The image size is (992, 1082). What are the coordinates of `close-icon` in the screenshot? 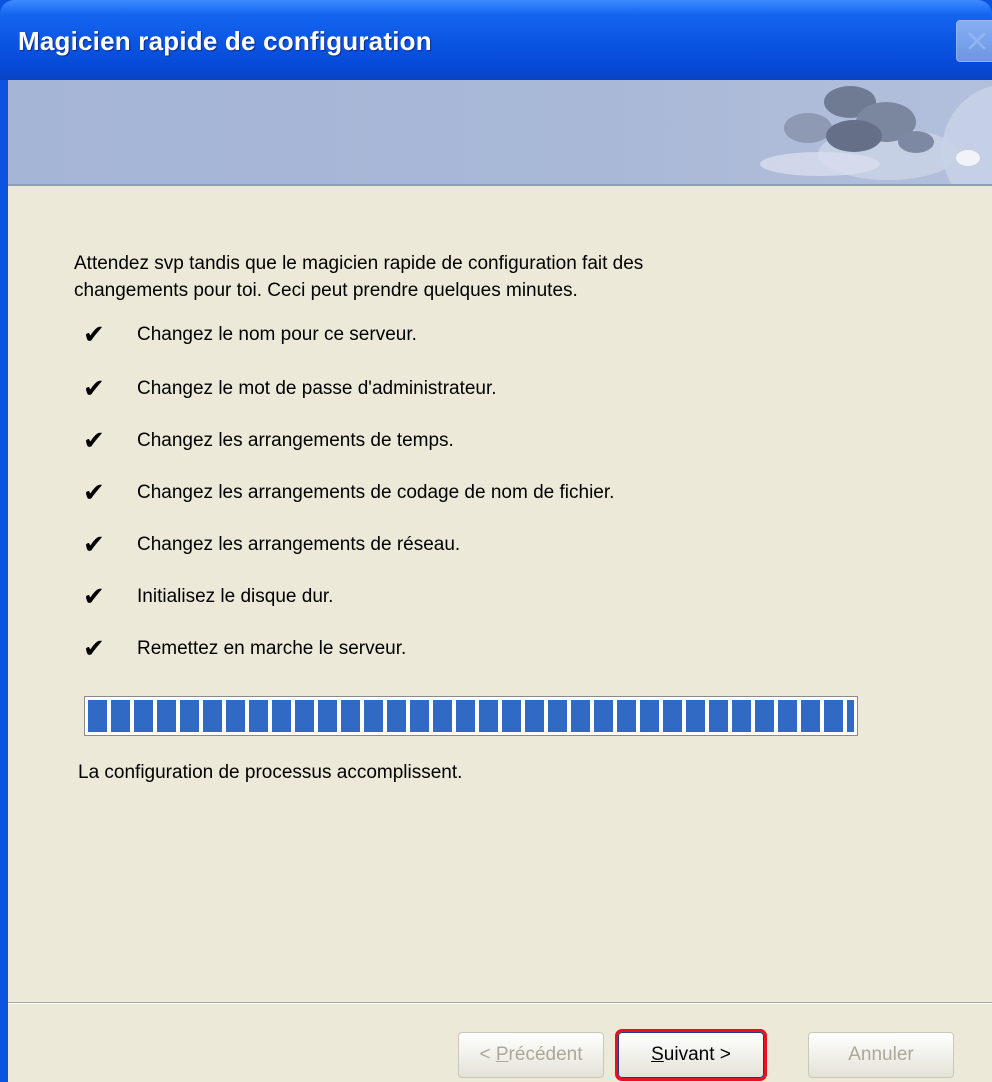 It's located at (977, 41).